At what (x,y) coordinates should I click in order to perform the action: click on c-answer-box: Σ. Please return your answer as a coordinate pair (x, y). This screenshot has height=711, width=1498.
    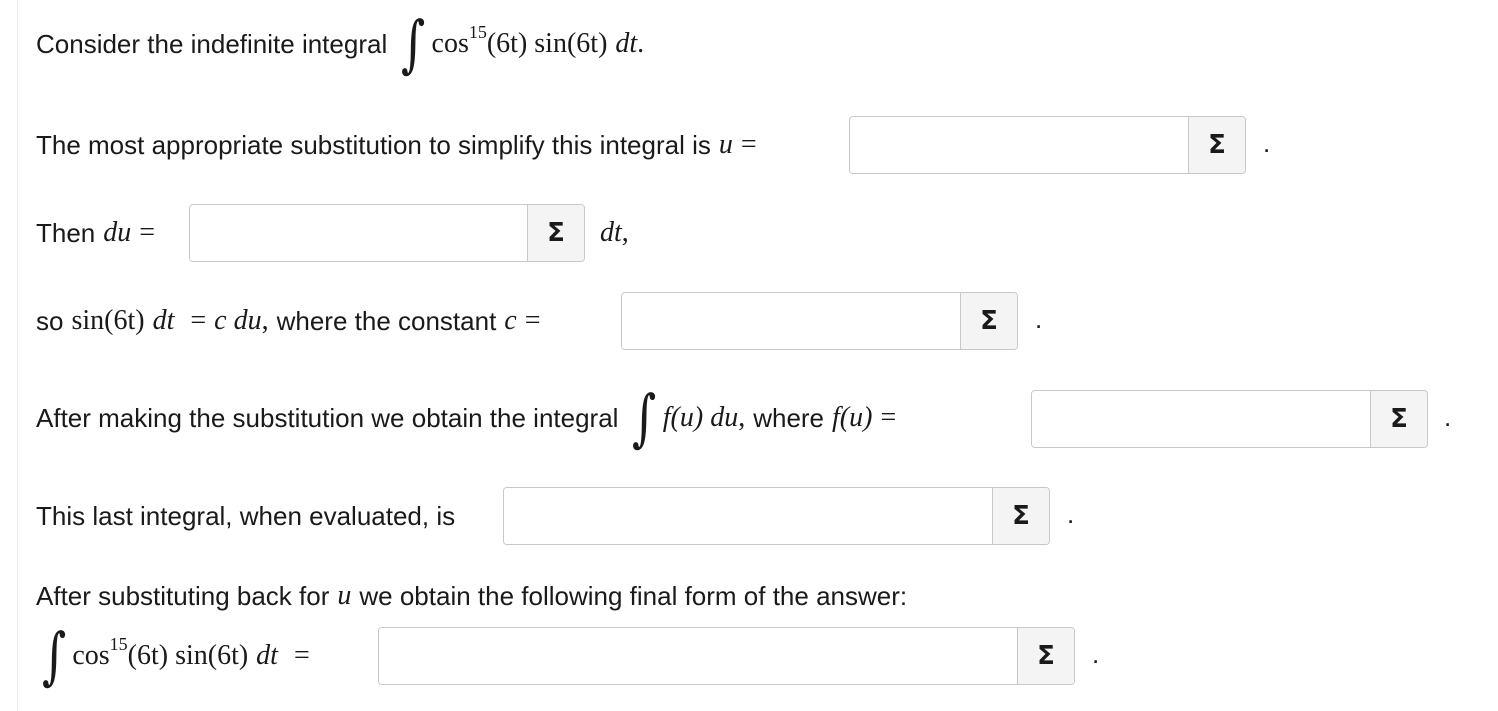
    Looking at the image, I should click on (819, 321).